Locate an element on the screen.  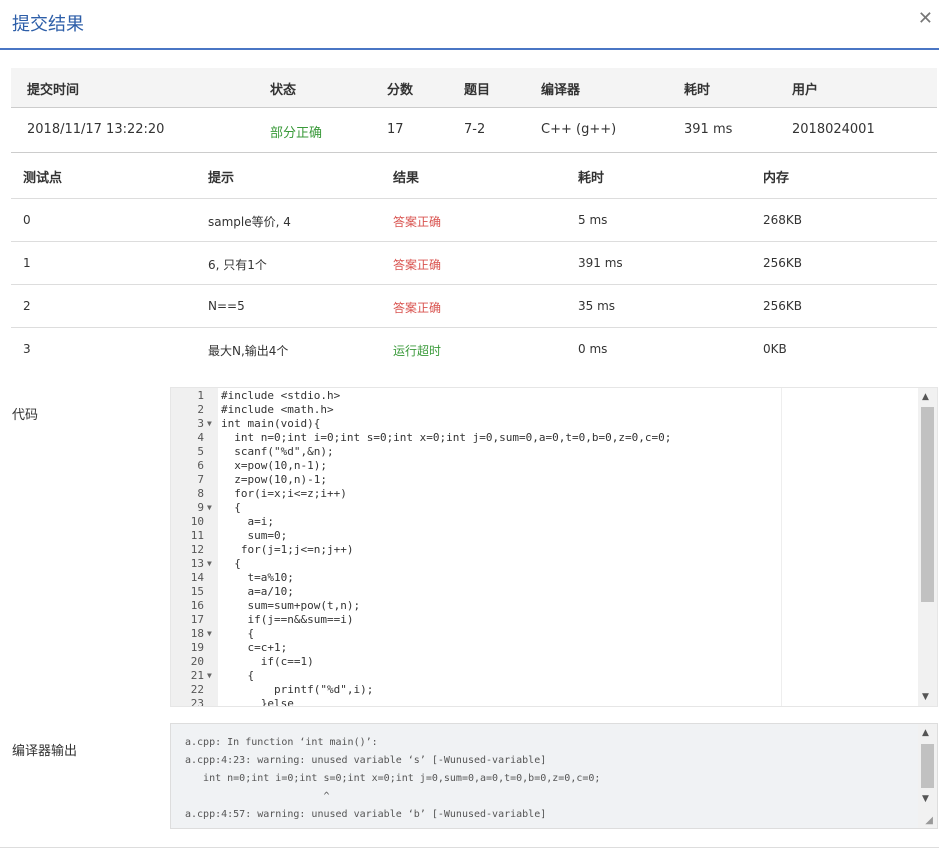
code-line: 14 t=a%10; is located at coordinates (531, 578).